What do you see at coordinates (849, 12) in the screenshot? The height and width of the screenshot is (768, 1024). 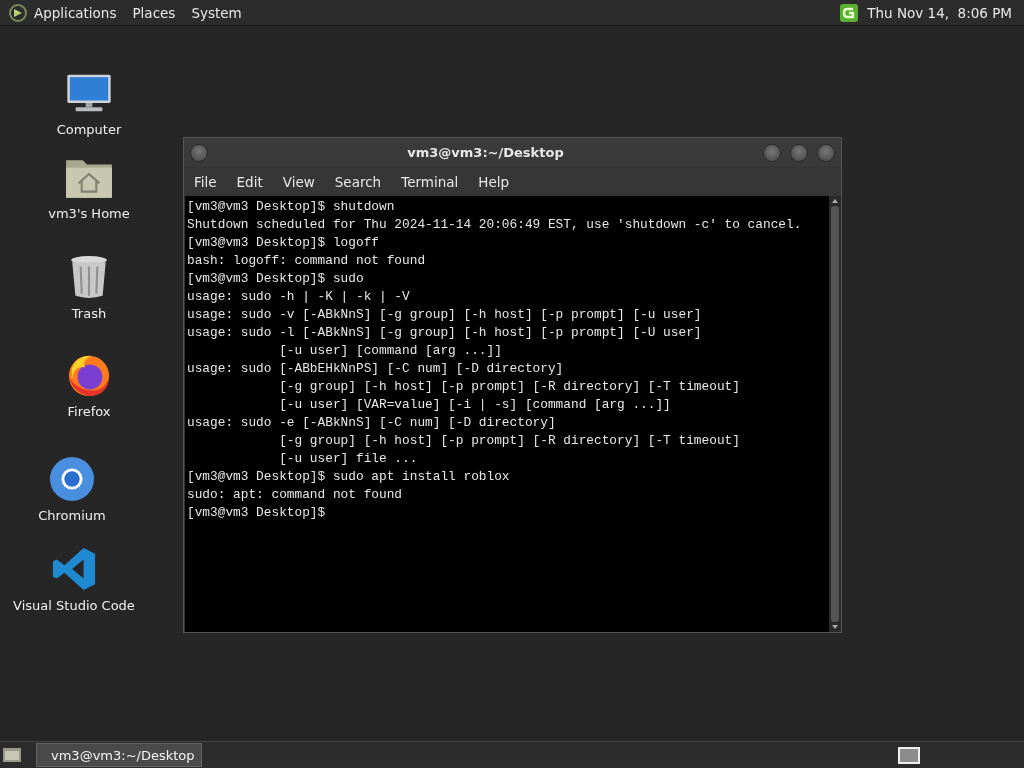 I see `update-icon` at bounding box center [849, 12].